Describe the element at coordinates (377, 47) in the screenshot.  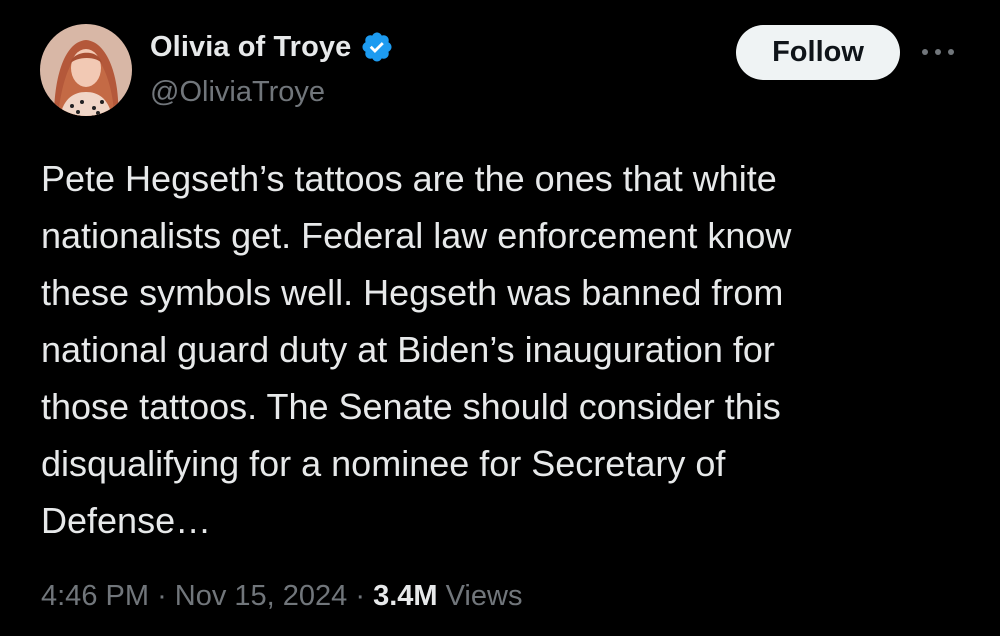
I see `verified-badge-icon` at that location.